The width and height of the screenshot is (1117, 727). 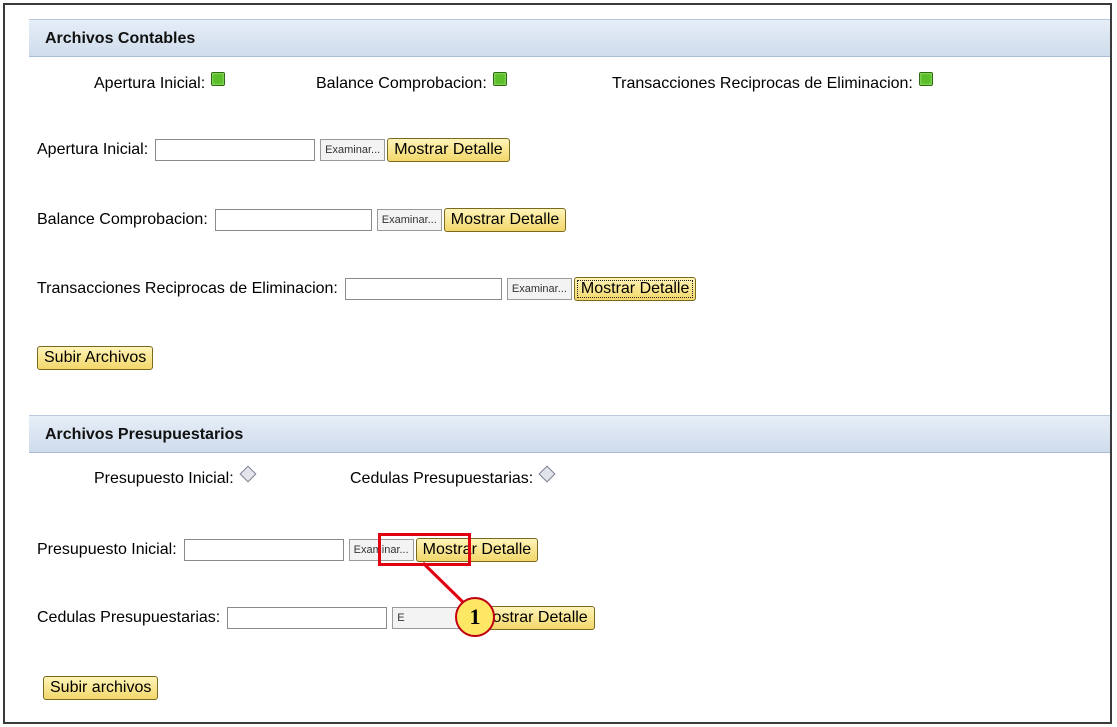 I want to click on section-header-contables: Archivos Contables, so click(x=569, y=38).